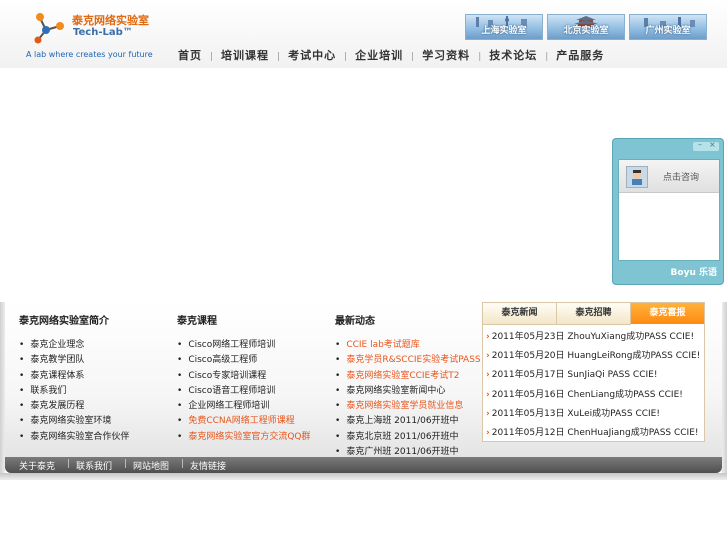 The image size is (727, 545). What do you see at coordinates (446, 55) in the screenshot?
I see `nav-study-materials: 学习资料` at bounding box center [446, 55].